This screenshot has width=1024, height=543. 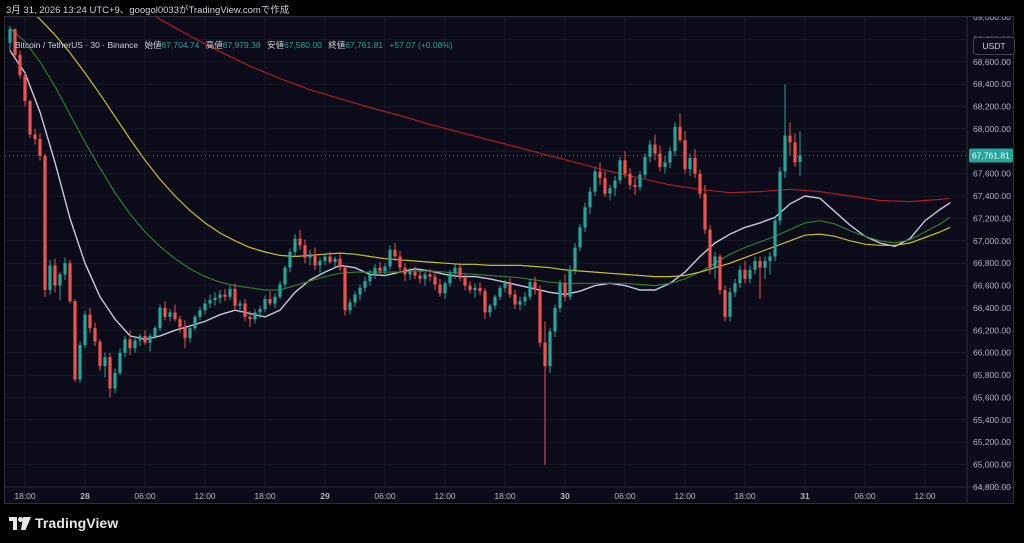 What do you see at coordinates (992, 420) in the screenshot?
I see `y-tick-label: 65,400.00` at bounding box center [992, 420].